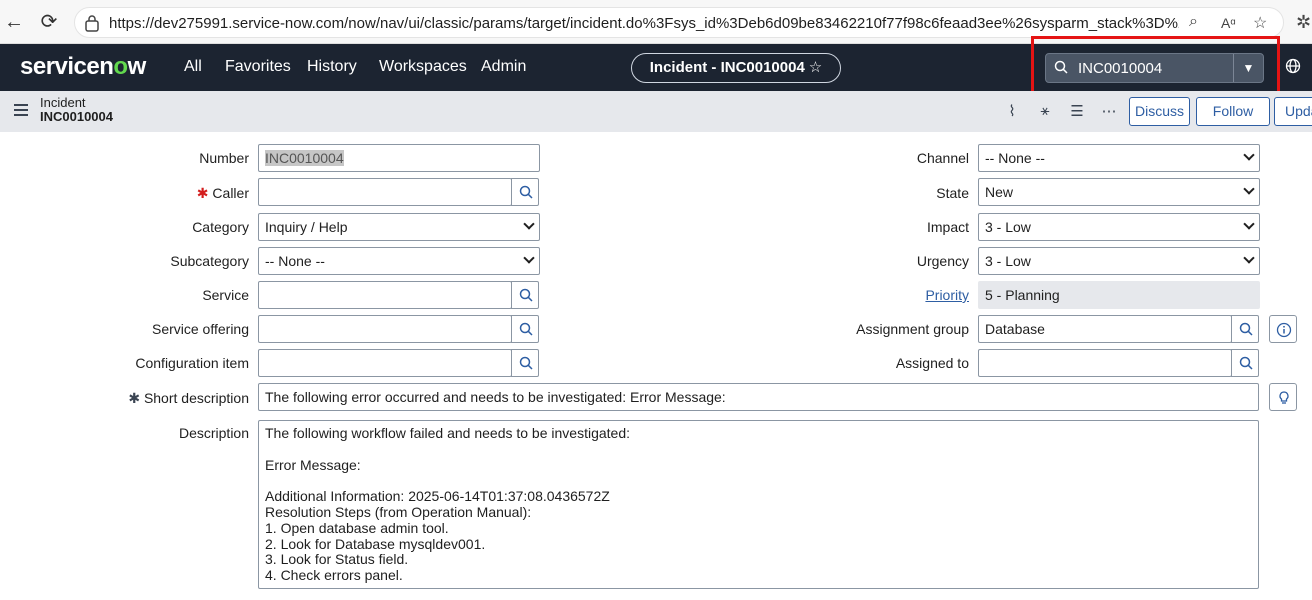  Describe the element at coordinates (1119, 261) in the screenshot. I see `urgency-select: 3 - Low` at that location.